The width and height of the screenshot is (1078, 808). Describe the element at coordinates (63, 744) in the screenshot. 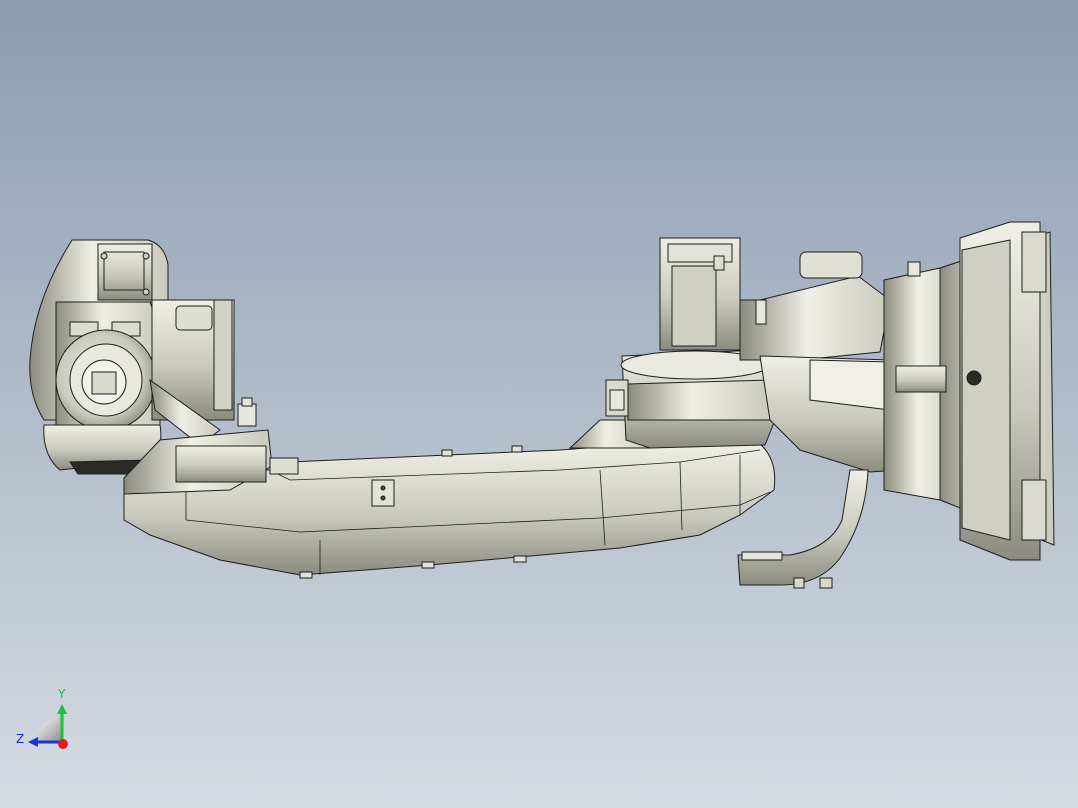

I see `dot-icon` at that location.